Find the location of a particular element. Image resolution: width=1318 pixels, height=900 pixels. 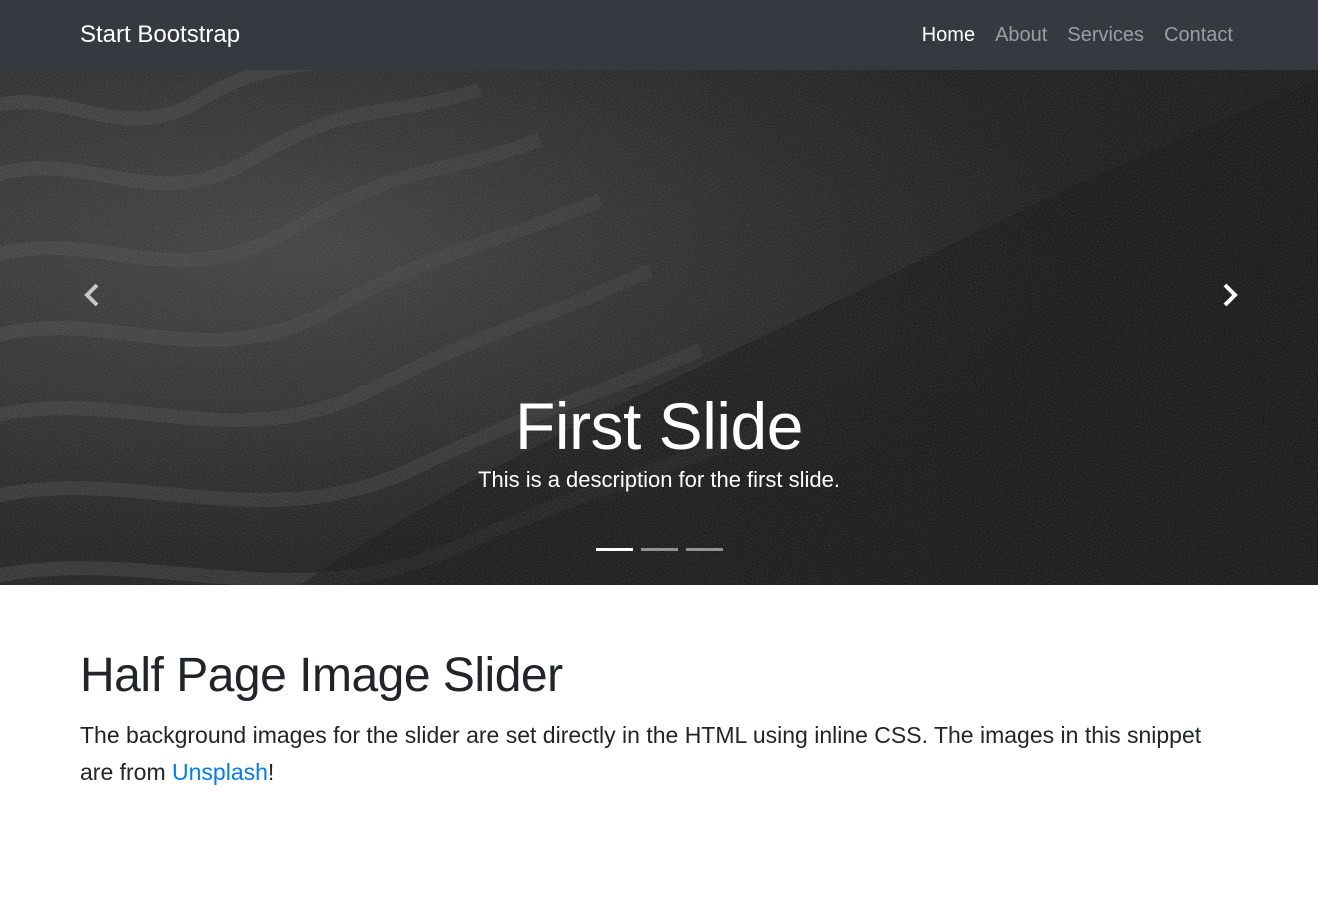

nav-link-services: Services is located at coordinates (1105, 35).